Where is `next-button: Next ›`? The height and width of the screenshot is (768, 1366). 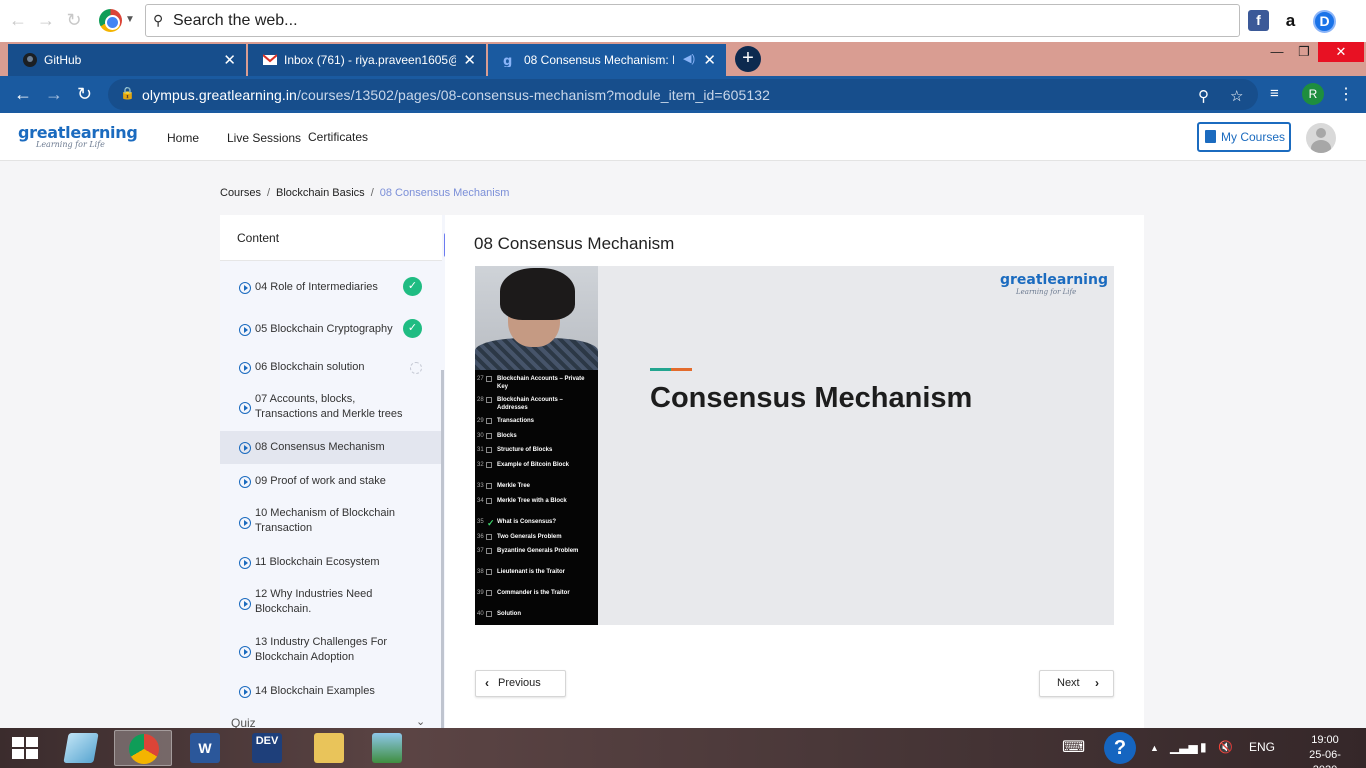
next-button: Next › is located at coordinates (1076, 683).